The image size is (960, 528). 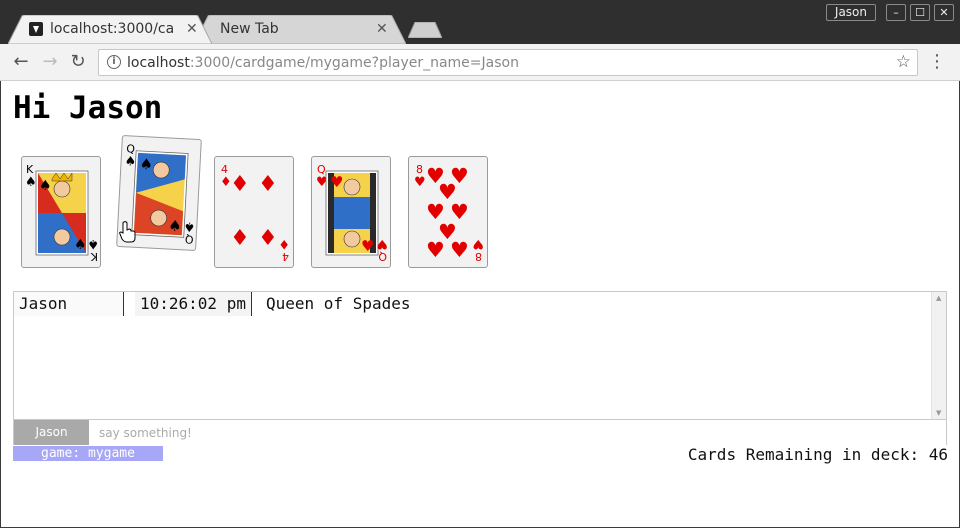 I want to click on back-arrow-icon: ←, so click(x=21, y=62).